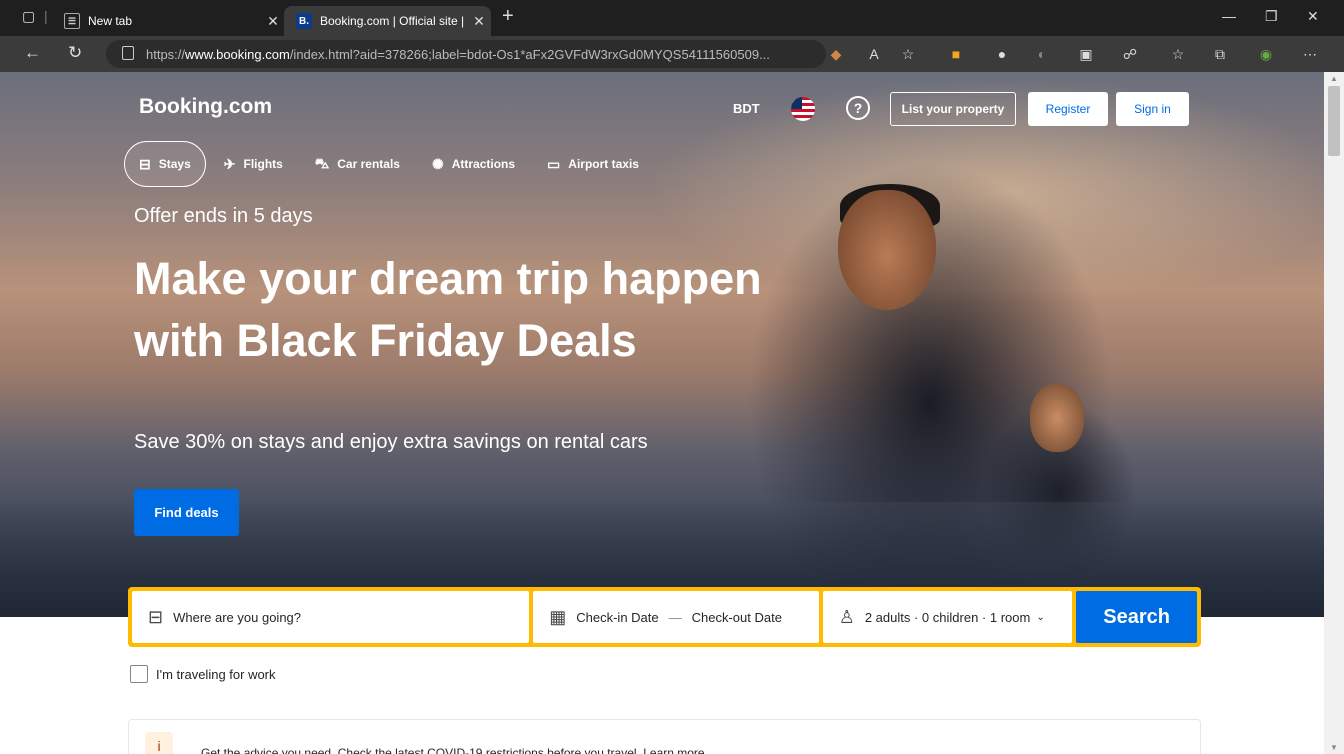  What do you see at coordinates (603, 164) in the screenshot?
I see `nav-tab-label: Airport taxis` at bounding box center [603, 164].